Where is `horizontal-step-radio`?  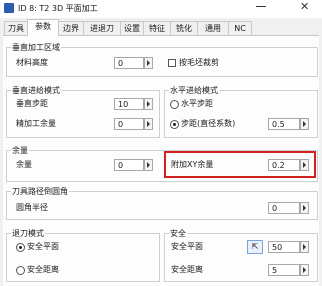
horizontal-step-radio is located at coordinates (174, 104).